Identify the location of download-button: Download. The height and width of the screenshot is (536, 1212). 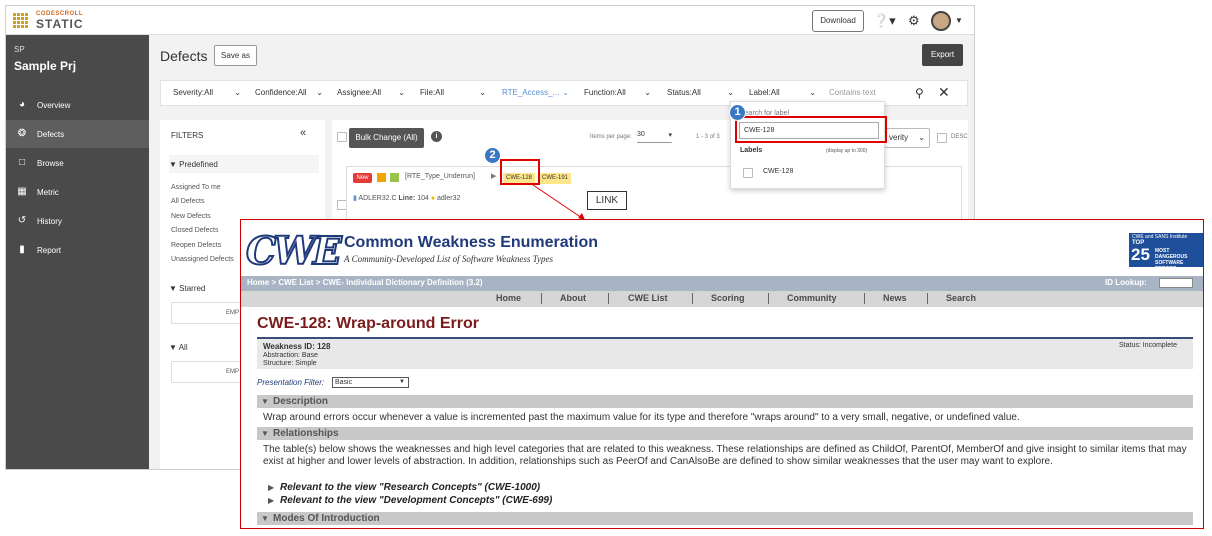
(838, 21).